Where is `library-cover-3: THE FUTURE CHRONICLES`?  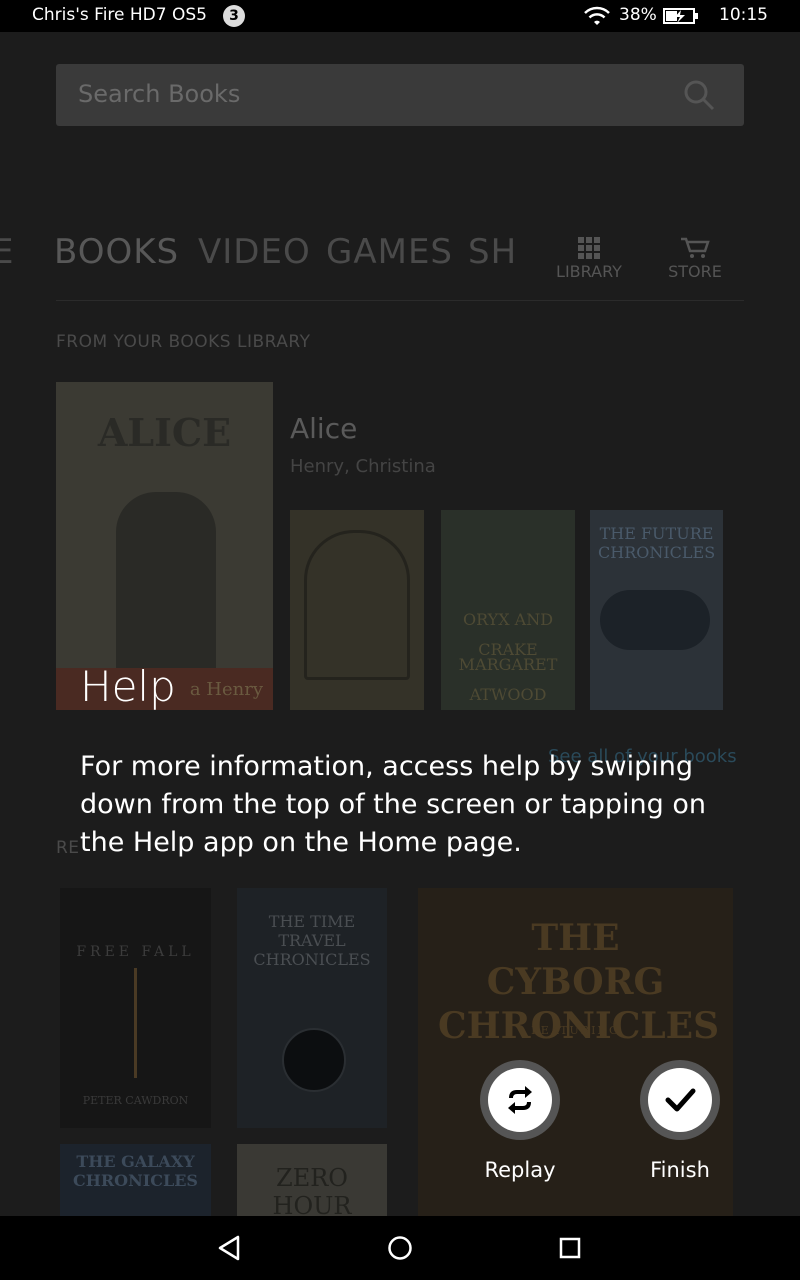 library-cover-3: THE FUTURE CHRONICLES is located at coordinates (656, 610).